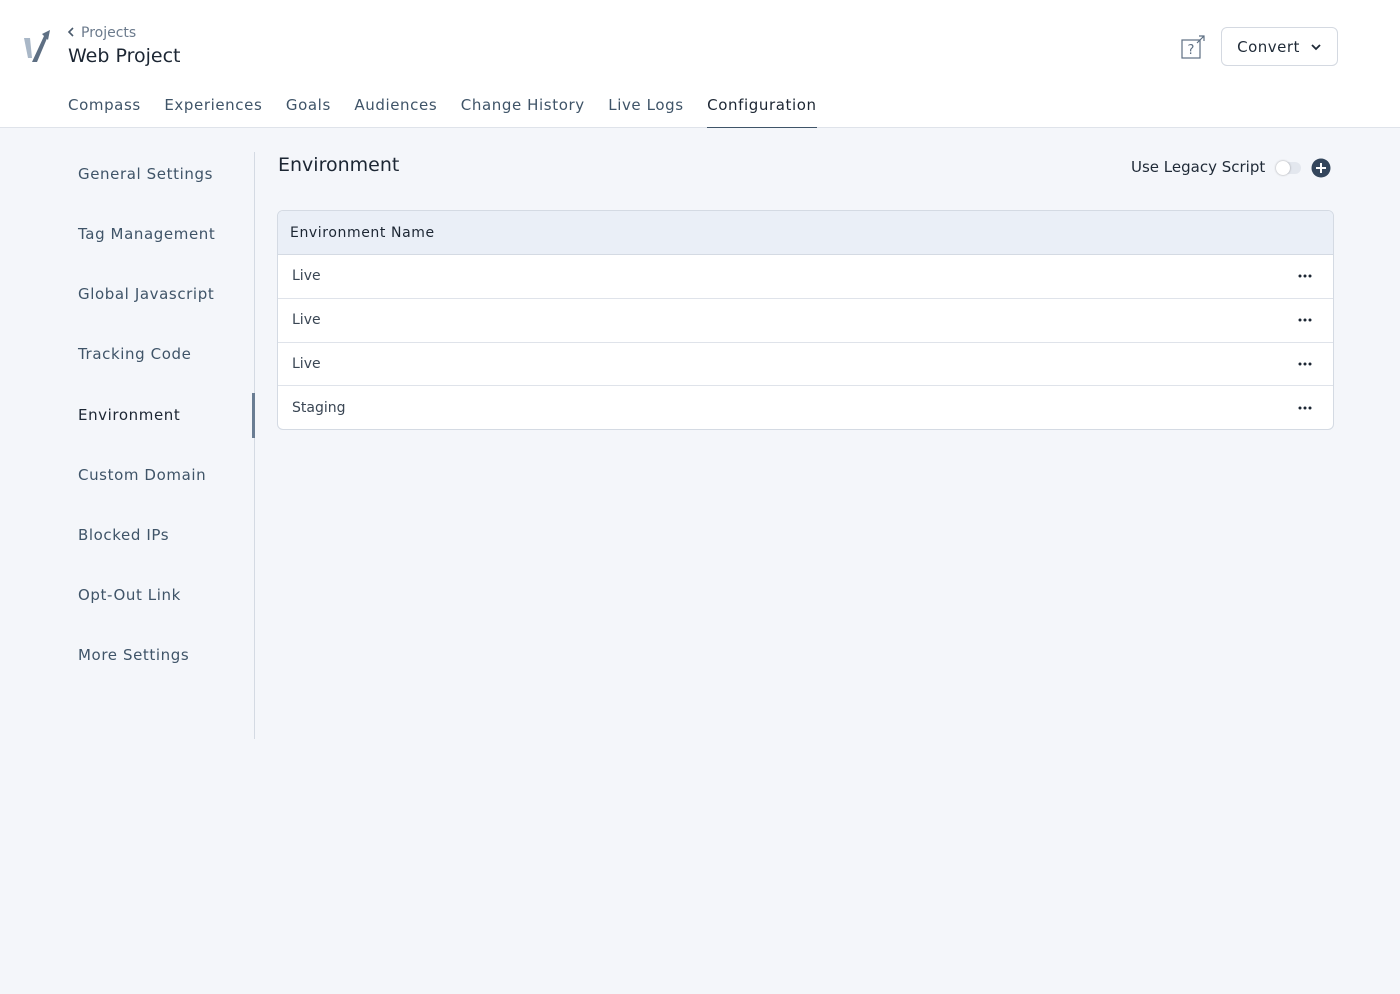 The height and width of the screenshot is (994, 1400). Describe the element at coordinates (308, 110) in the screenshot. I see `tab-goals: Goals` at that location.